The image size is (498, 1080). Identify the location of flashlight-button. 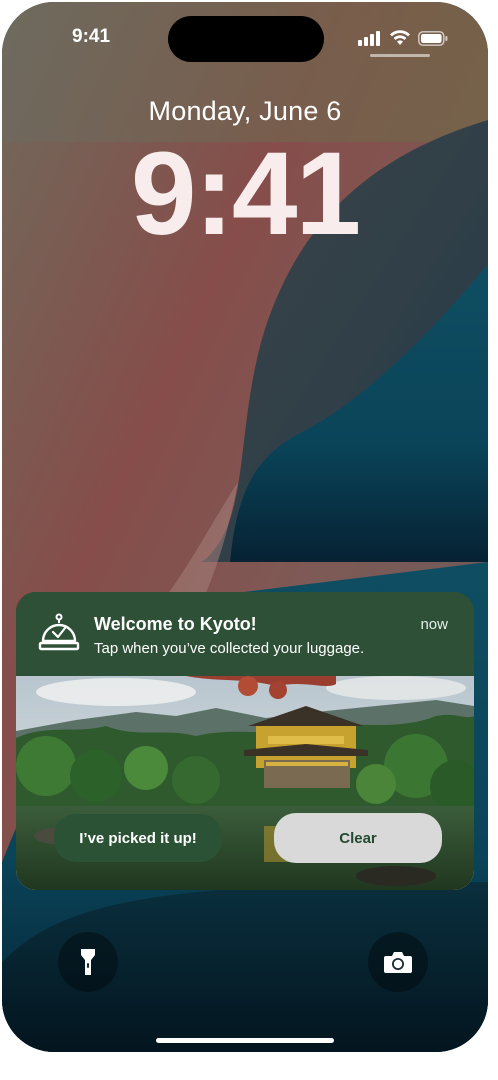
(88, 962).